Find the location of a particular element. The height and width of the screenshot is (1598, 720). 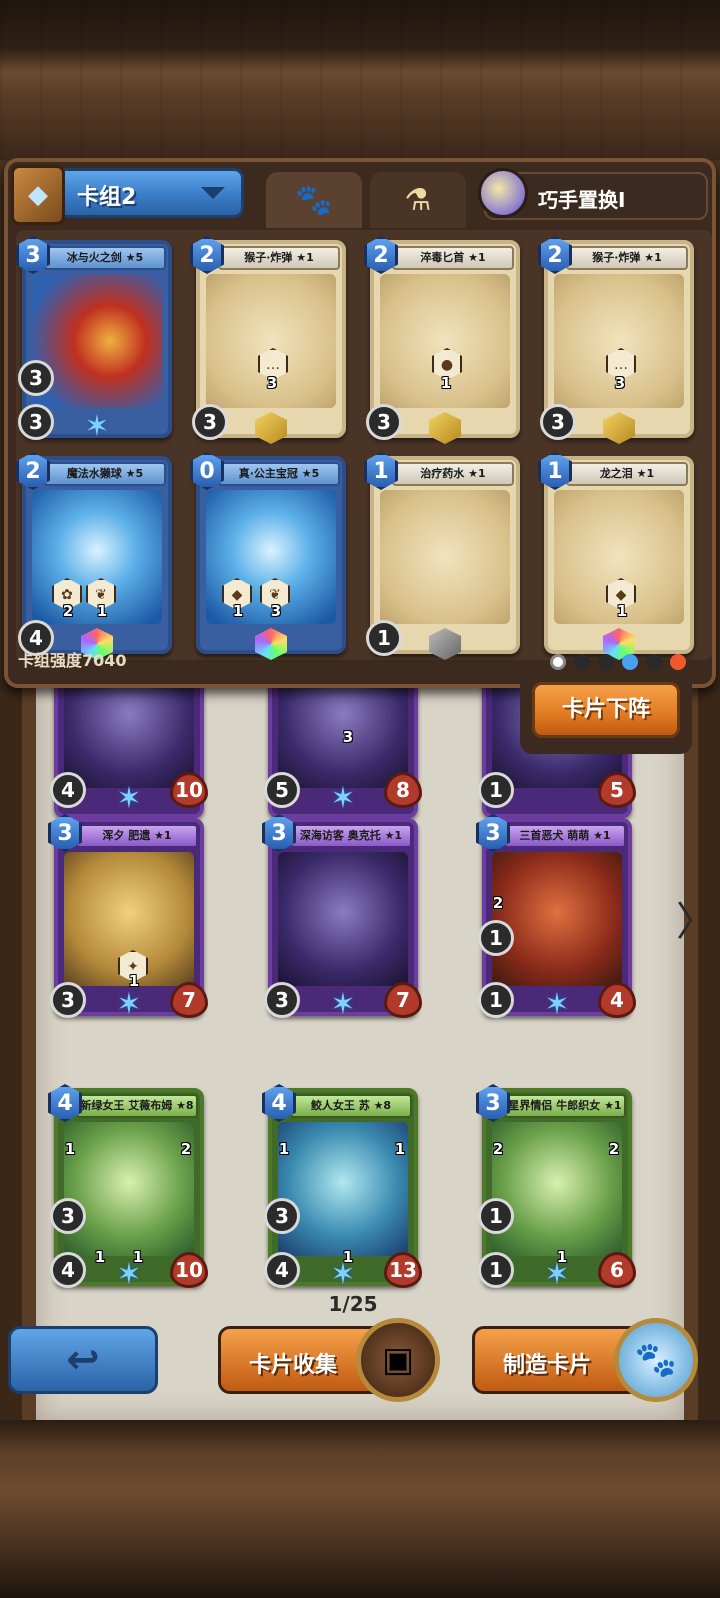

earth-element-icon is located at coordinates (654, 662).